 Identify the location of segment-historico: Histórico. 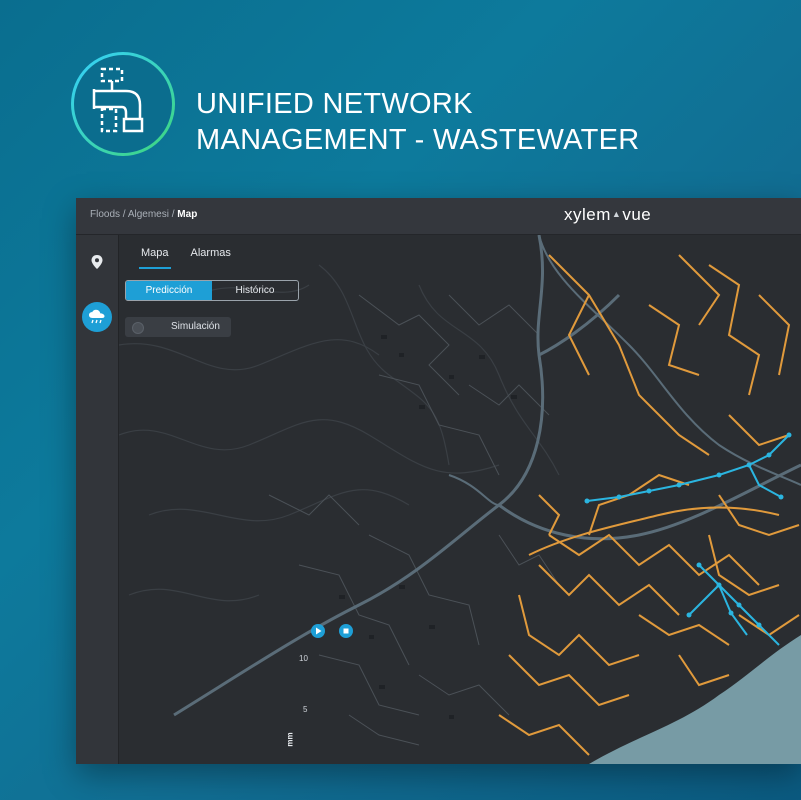
(255, 290).